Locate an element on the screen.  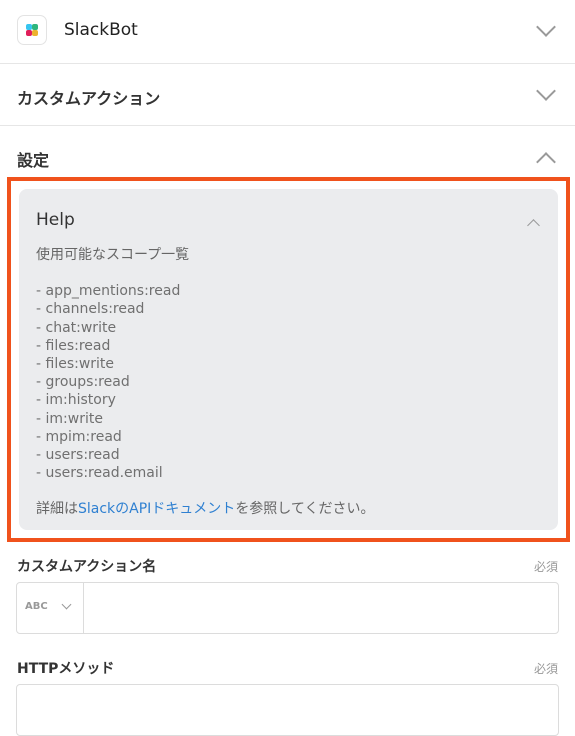
help-intro: 使用可能なスコープ一覧 is located at coordinates (113, 255).